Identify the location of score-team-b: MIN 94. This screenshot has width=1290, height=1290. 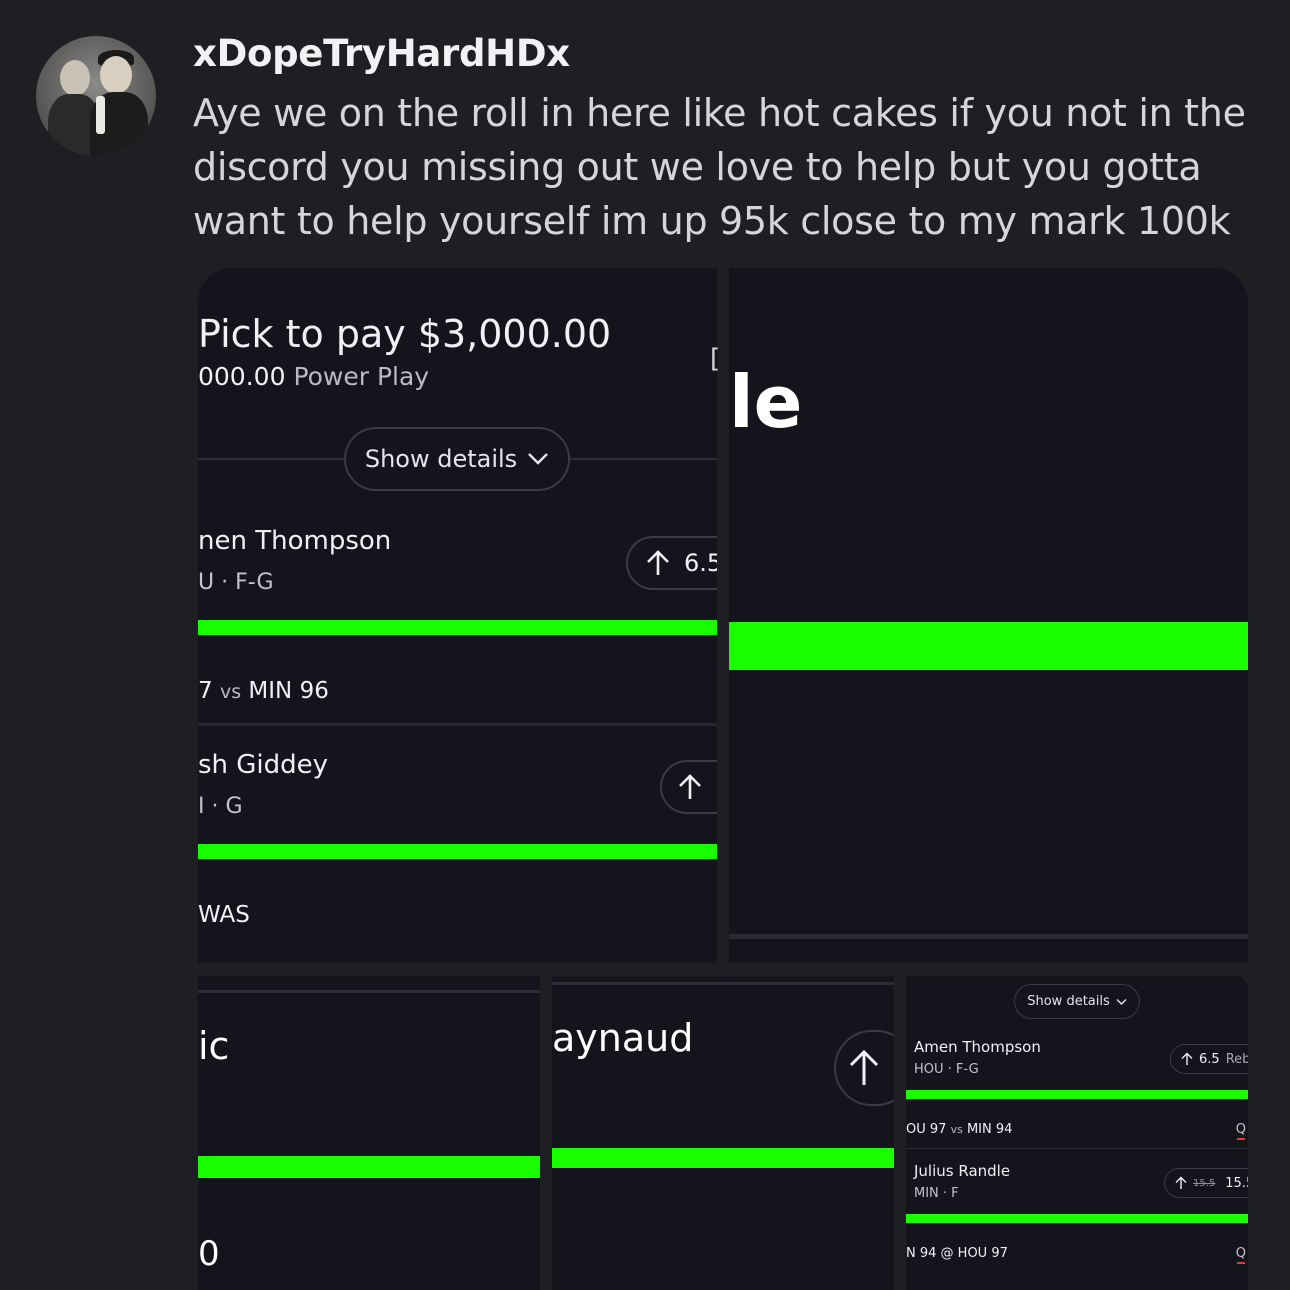
(989, 1129).